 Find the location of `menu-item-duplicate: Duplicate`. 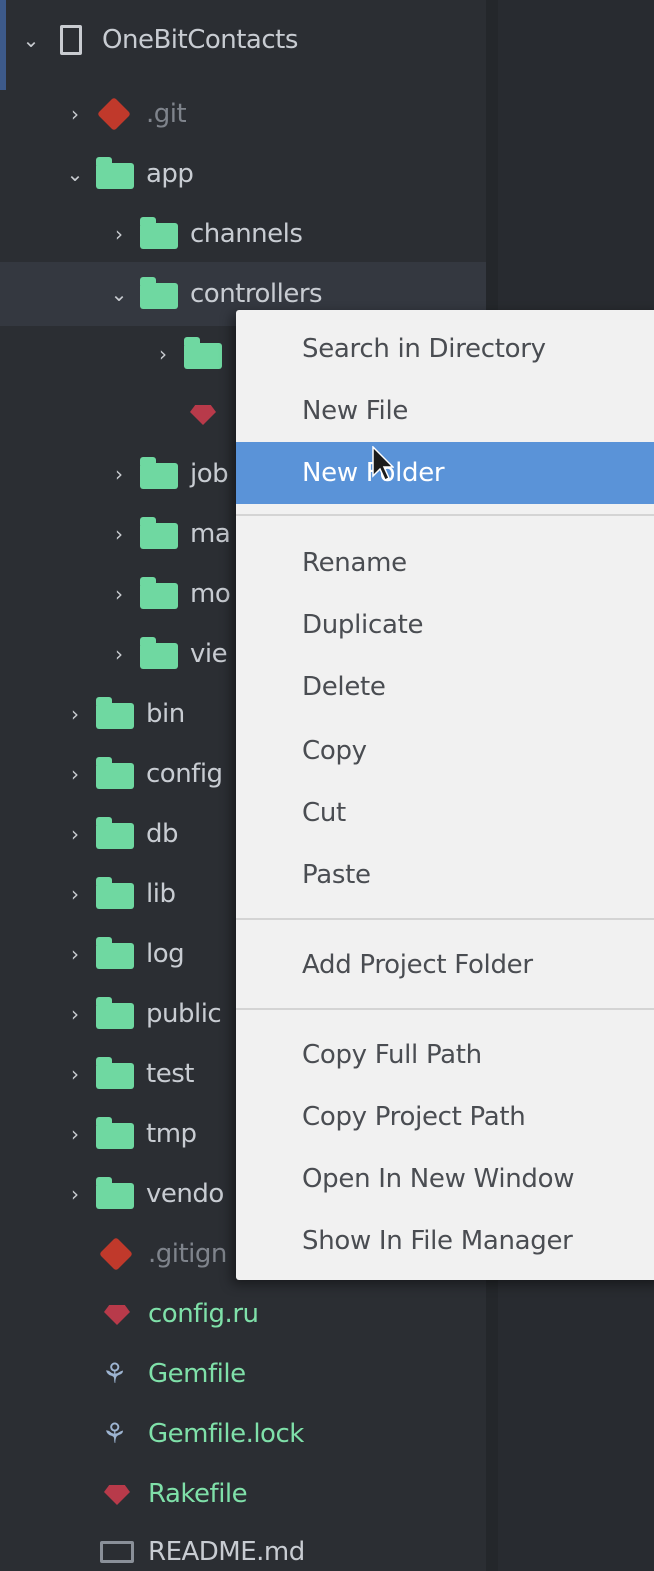

menu-item-duplicate: Duplicate is located at coordinates (445, 625).